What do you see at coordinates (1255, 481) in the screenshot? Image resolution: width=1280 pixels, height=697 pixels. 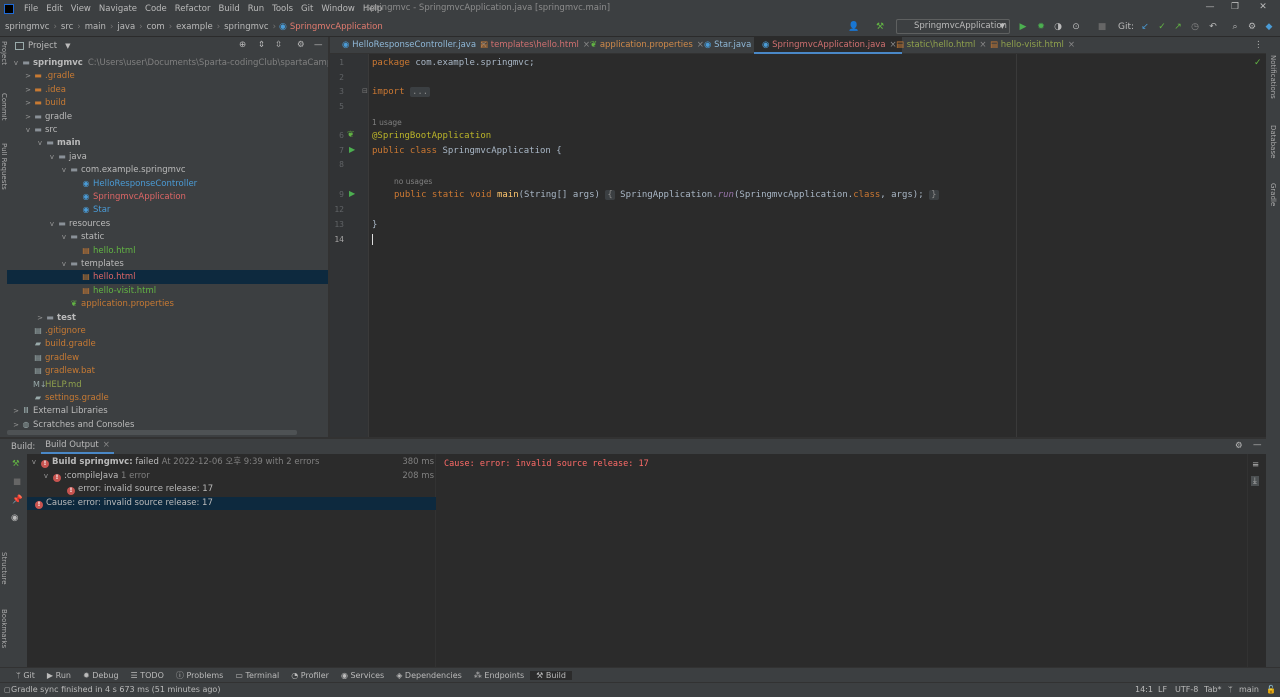 I see `scroll-to-end-icon: ⤓` at bounding box center [1255, 481].